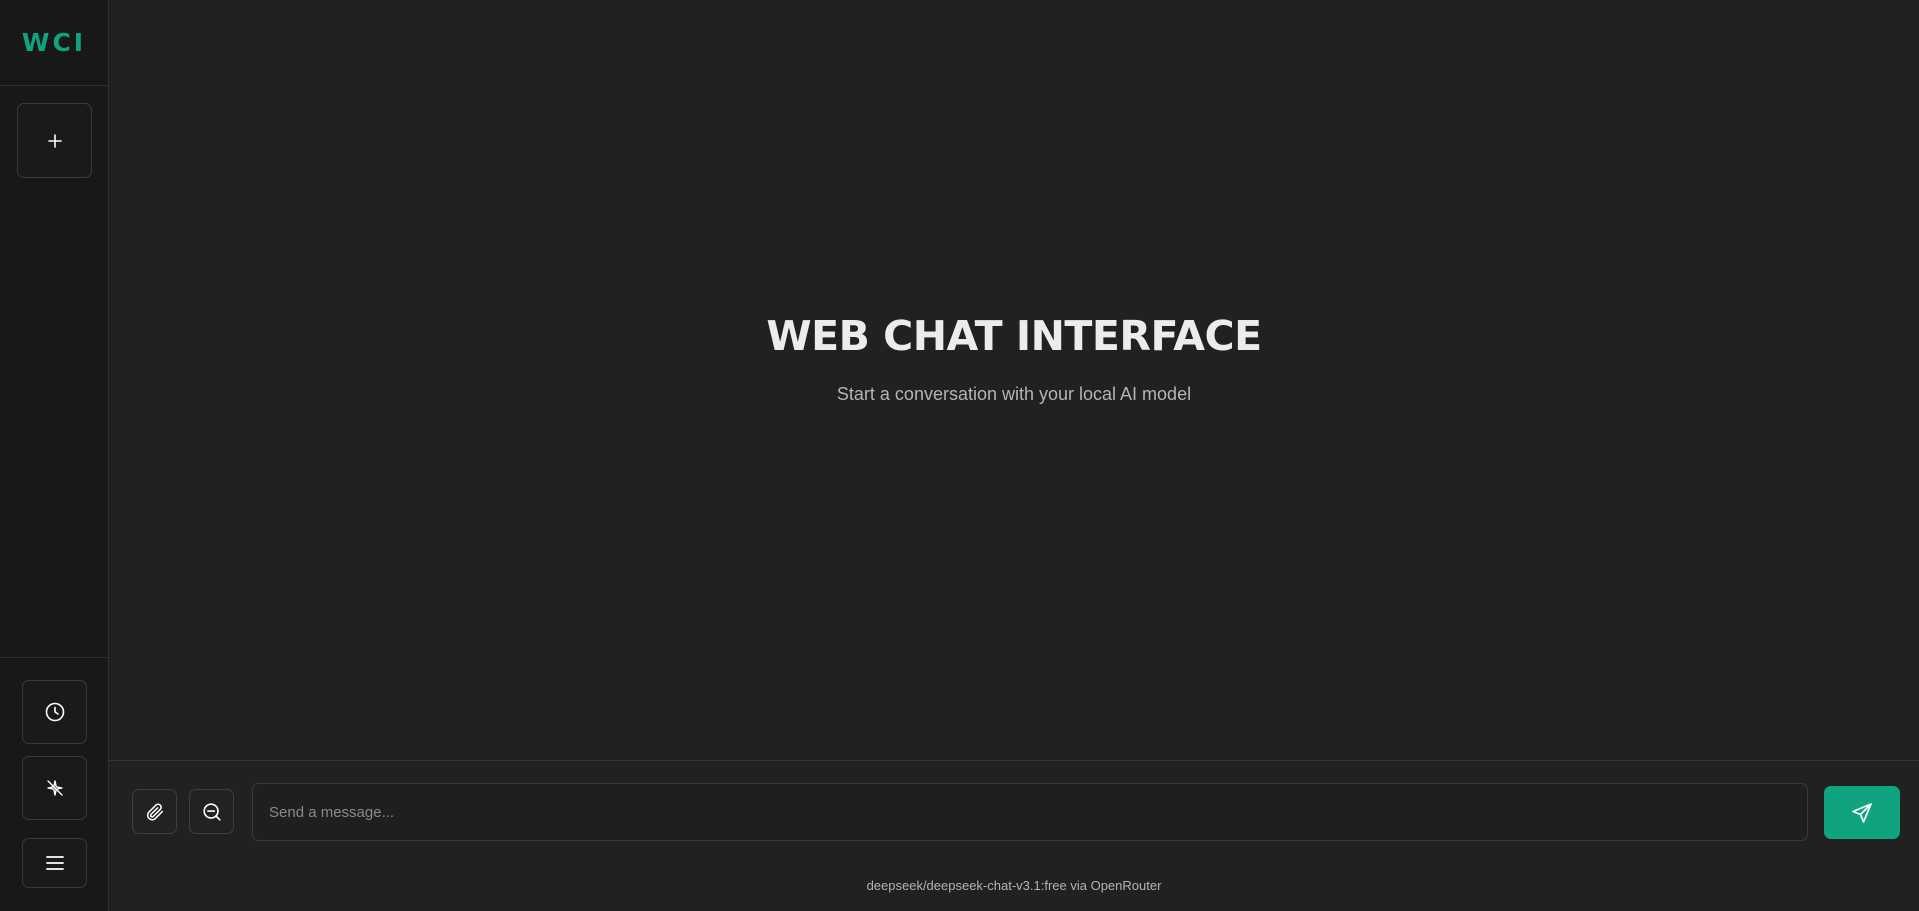 The width and height of the screenshot is (1919, 911). I want to click on new-chat-button, so click(54, 140).